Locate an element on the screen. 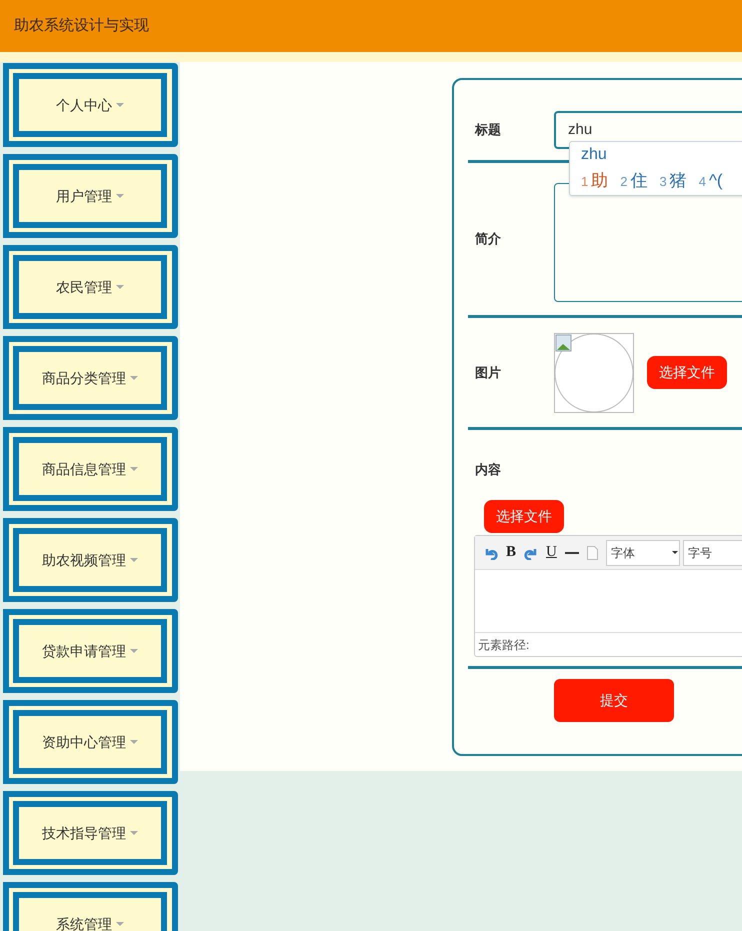  field-label: 标题 is located at coordinates (488, 129).